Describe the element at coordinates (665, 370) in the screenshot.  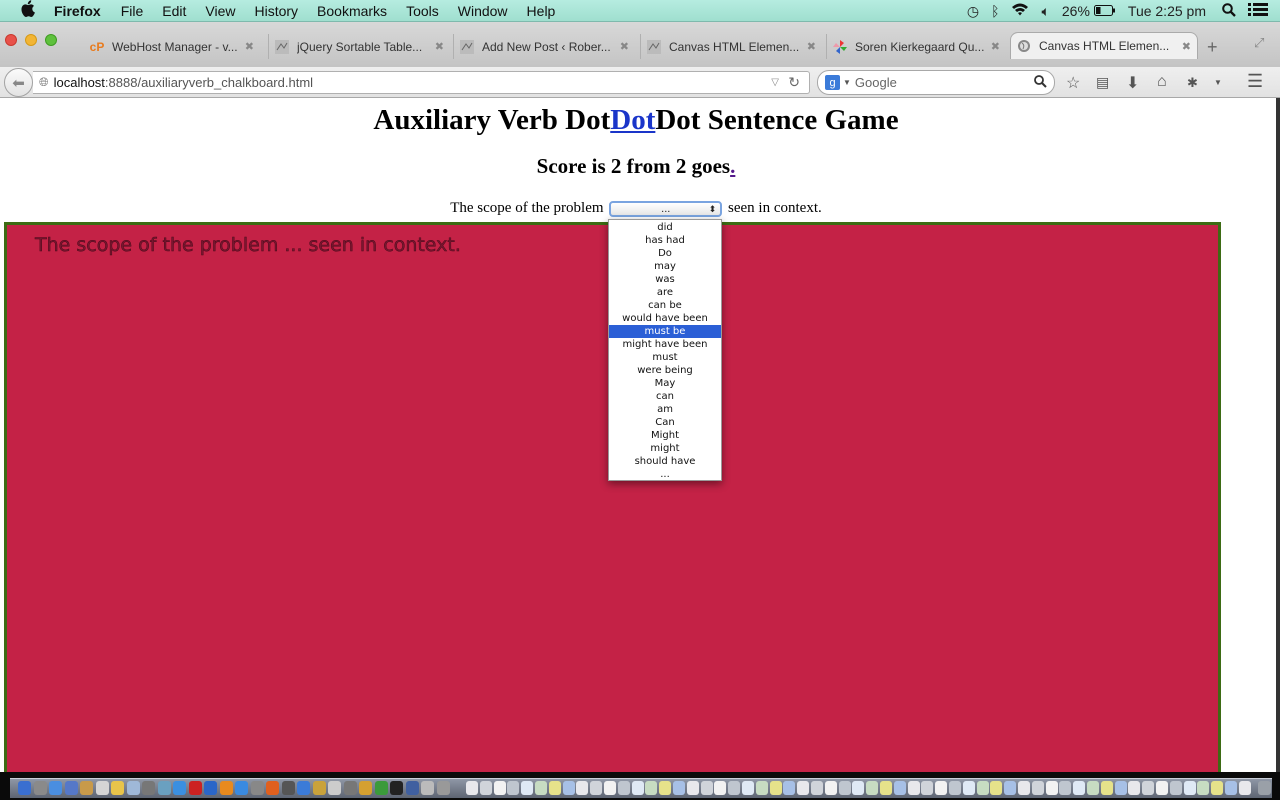
I see `dropdown-option: were being` at that location.